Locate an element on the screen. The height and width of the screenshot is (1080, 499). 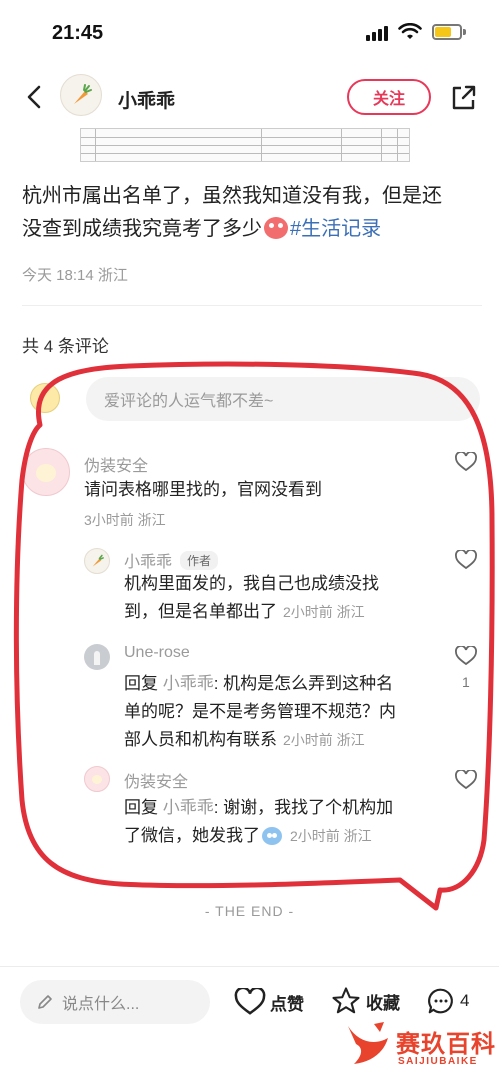
post-body: 杭州市属出名单了，虽然我知道没有我，但是还 没查到成绩我究竟考了多少 #生活记录 is located at coordinates (252, 213).